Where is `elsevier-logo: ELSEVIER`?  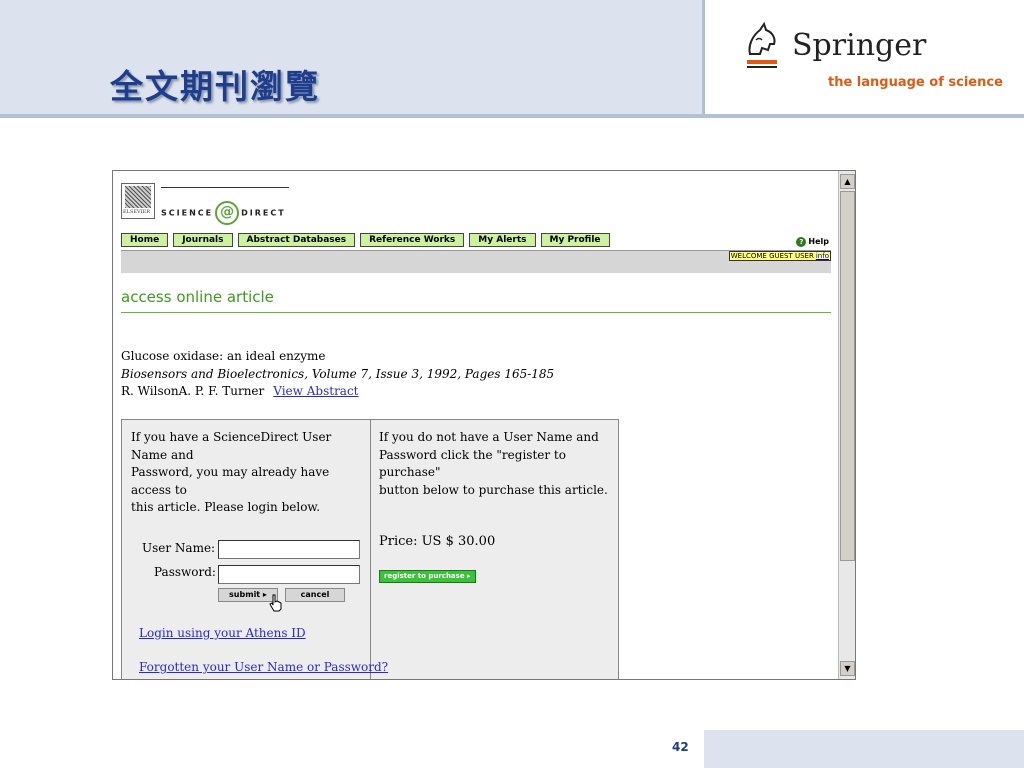
elsevier-logo: ELSEVIER is located at coordinates (138, 201).